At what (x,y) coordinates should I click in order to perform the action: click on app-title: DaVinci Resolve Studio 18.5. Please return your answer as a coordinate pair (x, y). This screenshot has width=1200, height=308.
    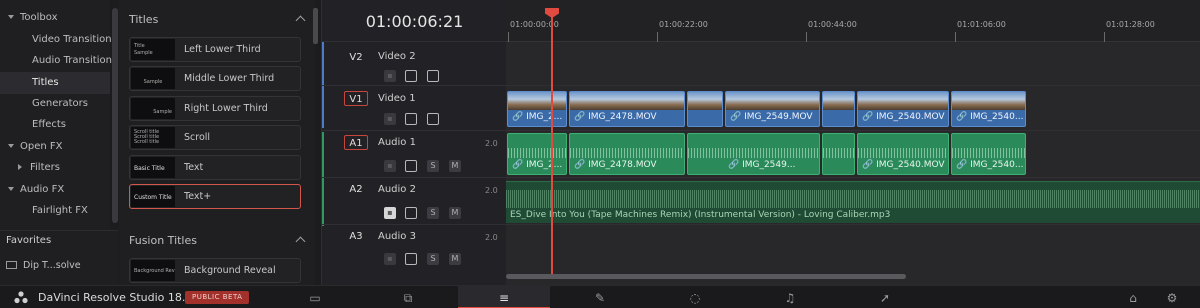
    Looking at the image, I should click on (115, 297).